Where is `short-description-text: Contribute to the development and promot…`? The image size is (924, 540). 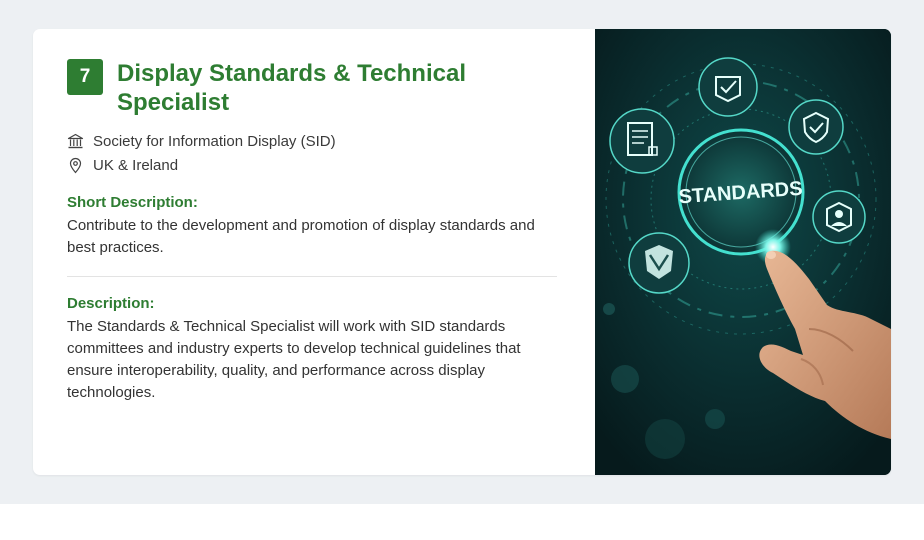 short-description-text: Contribute to the development and promot… is located at coordinates (301, 236).